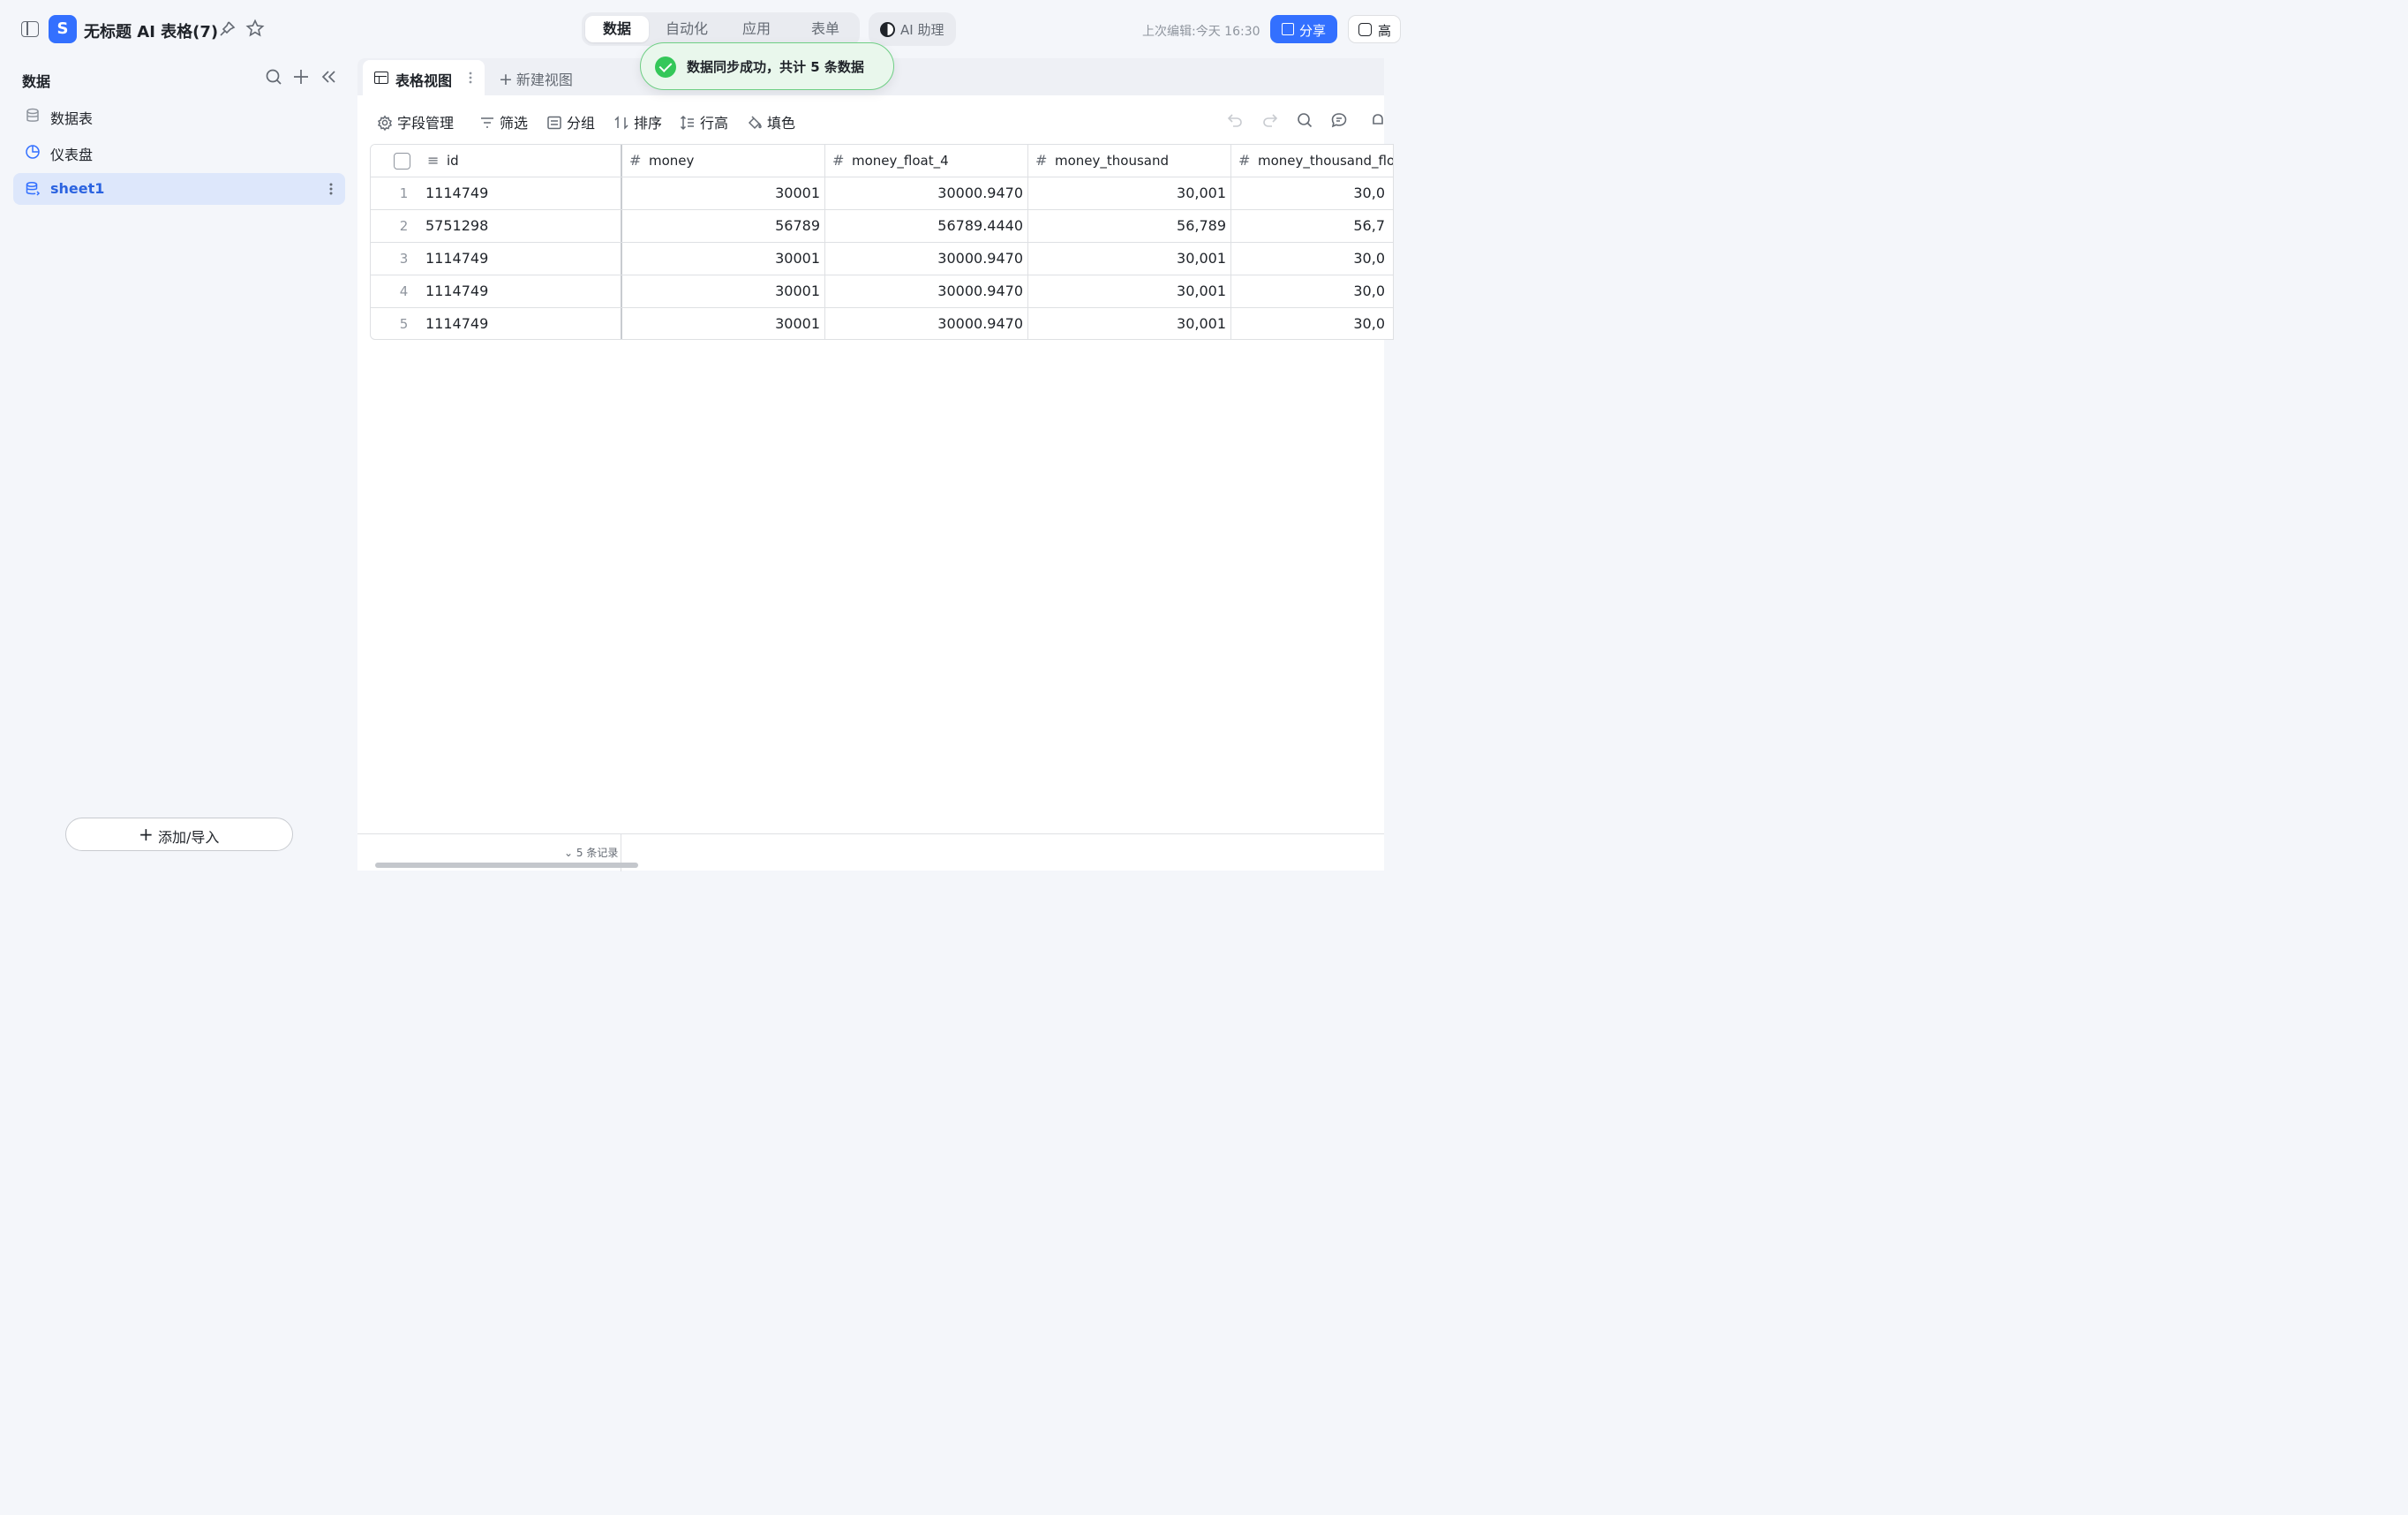  I want to click on table-row: 5 1114749 30001 30000.9470 30,001 30,0, so click(882, 323).